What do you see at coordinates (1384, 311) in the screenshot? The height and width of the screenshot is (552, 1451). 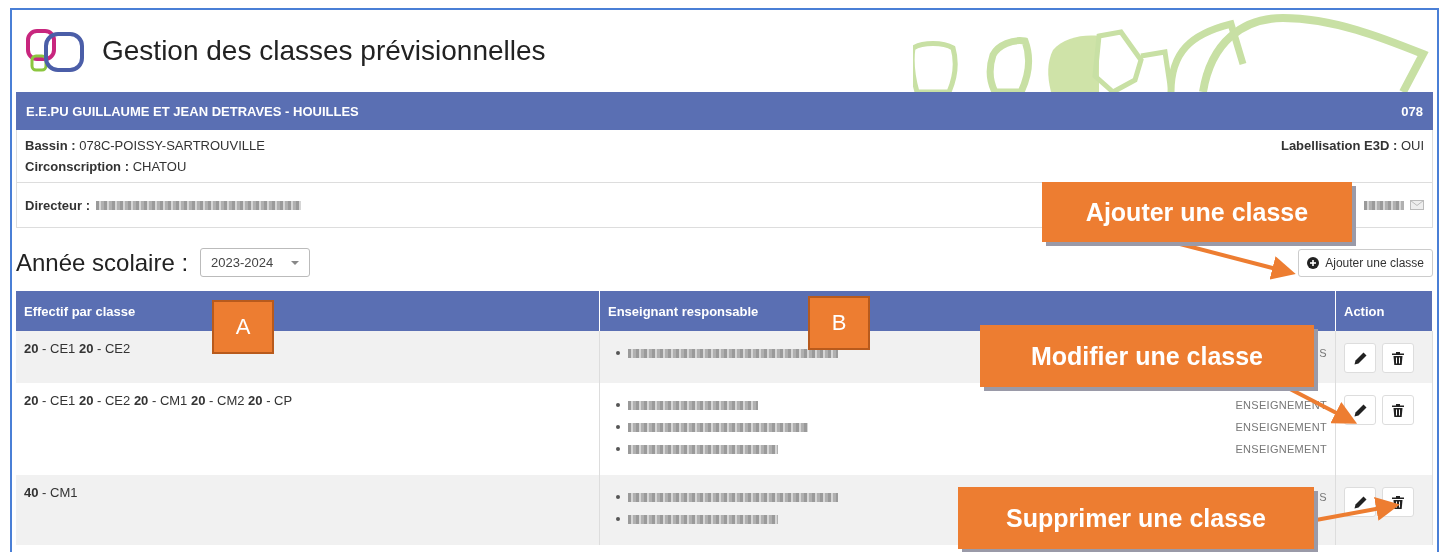 I see `column-header: Action` at bounding box center [1384, 311].